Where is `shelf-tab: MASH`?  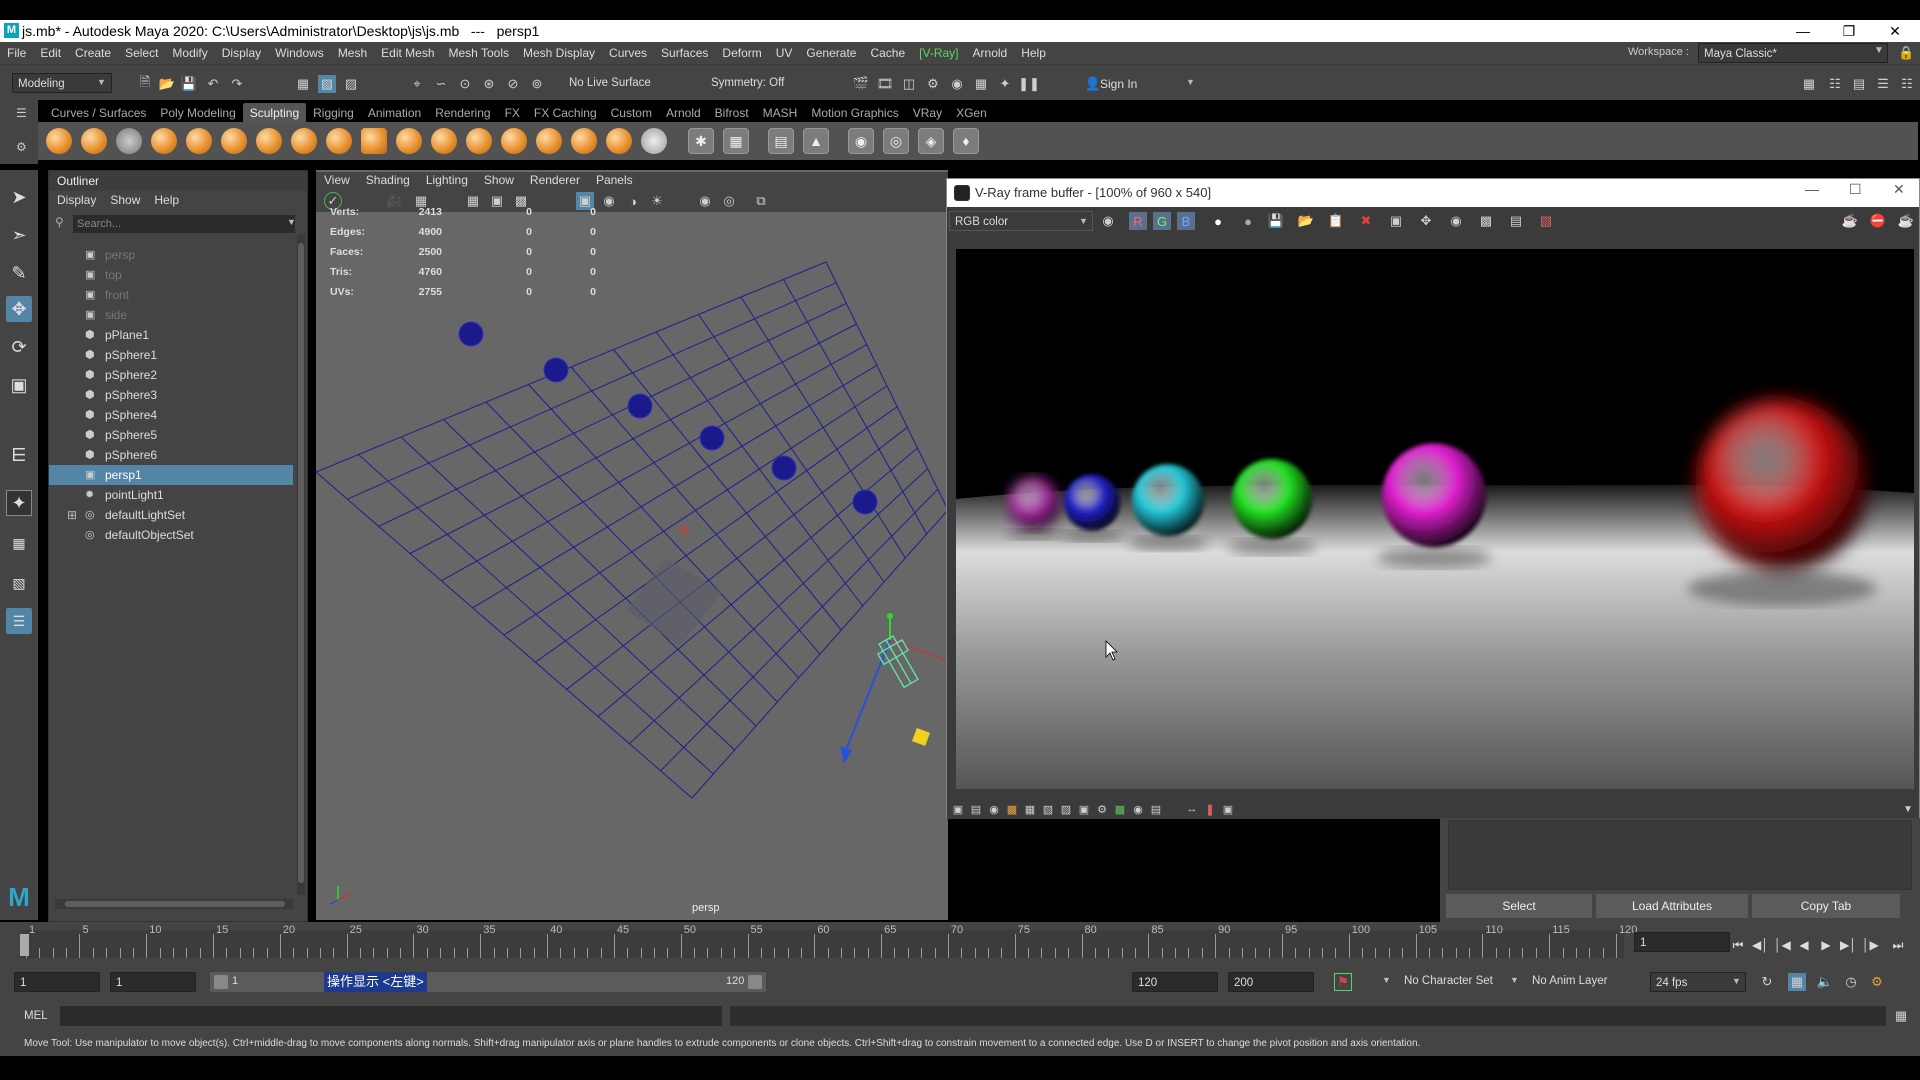 shelf-tab: MASH is located at coordinates (780, 113).